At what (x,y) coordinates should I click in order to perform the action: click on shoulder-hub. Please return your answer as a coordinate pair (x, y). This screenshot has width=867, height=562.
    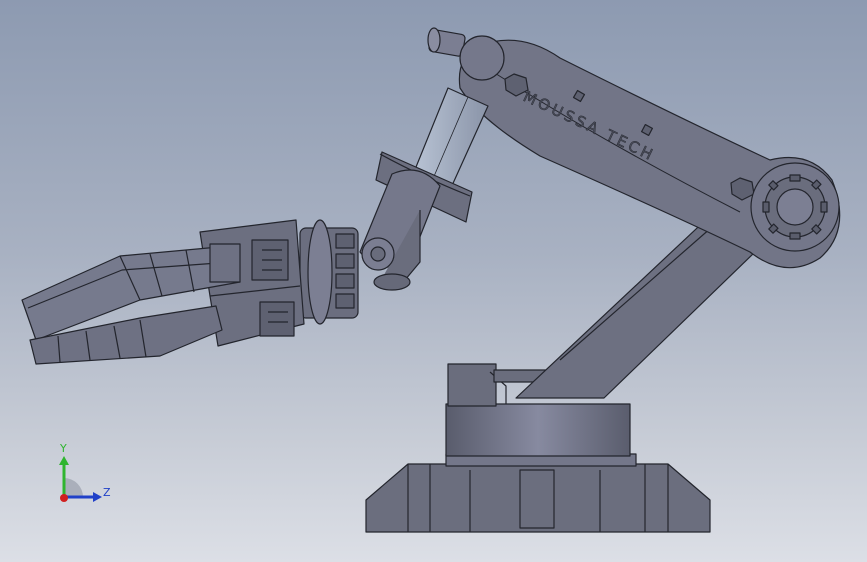
    Looking at the image, I should click on (466, 54).